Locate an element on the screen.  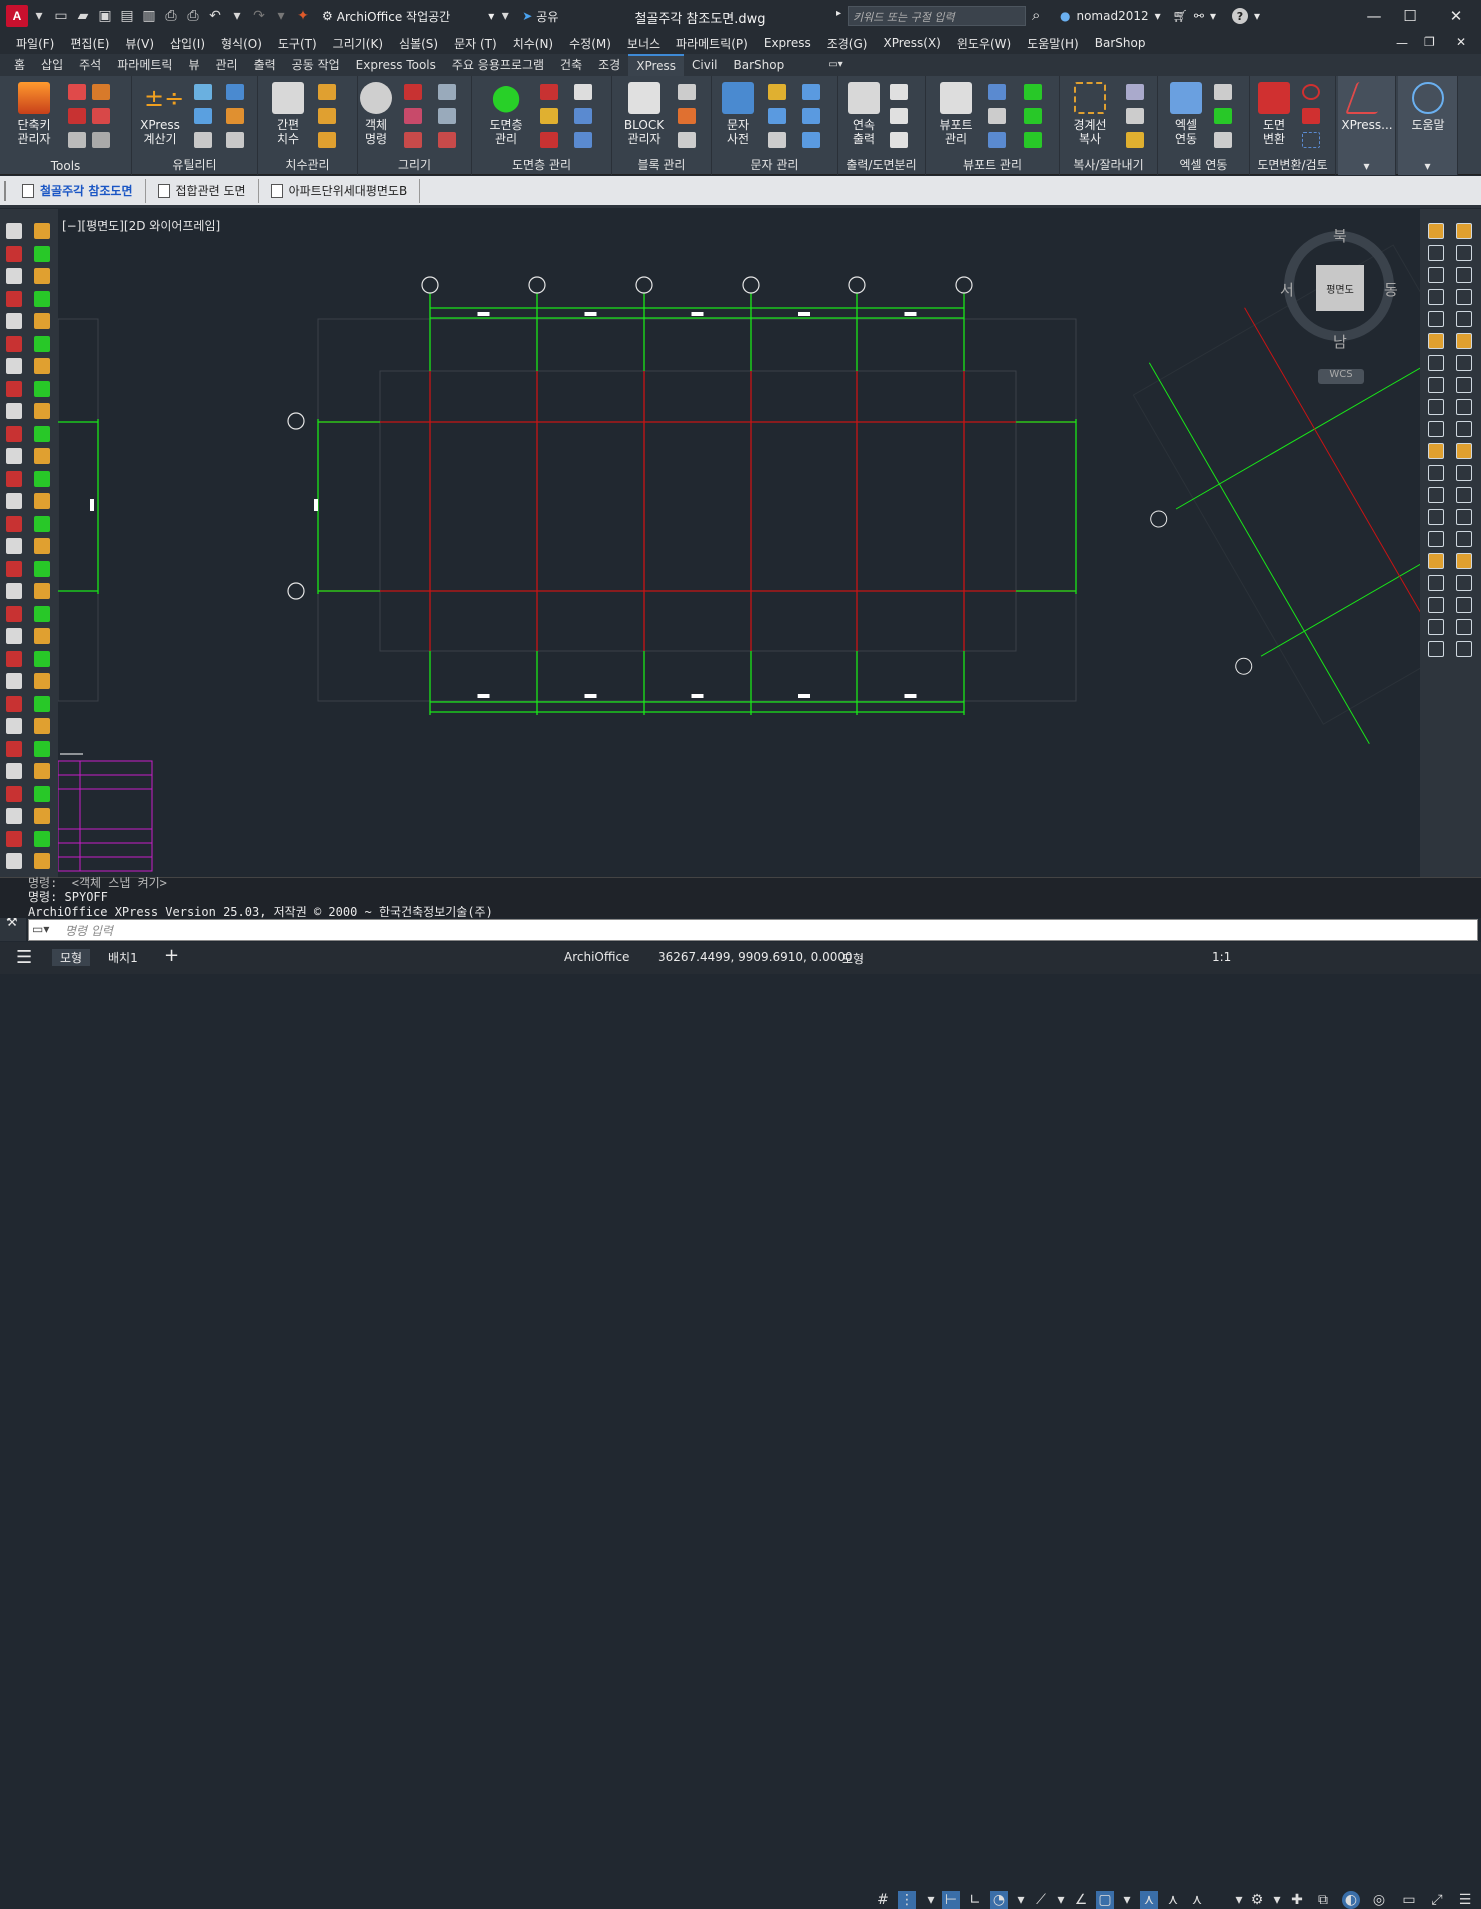
redo-dropdown-icon: ▾ is located at coordinates (281, 16).